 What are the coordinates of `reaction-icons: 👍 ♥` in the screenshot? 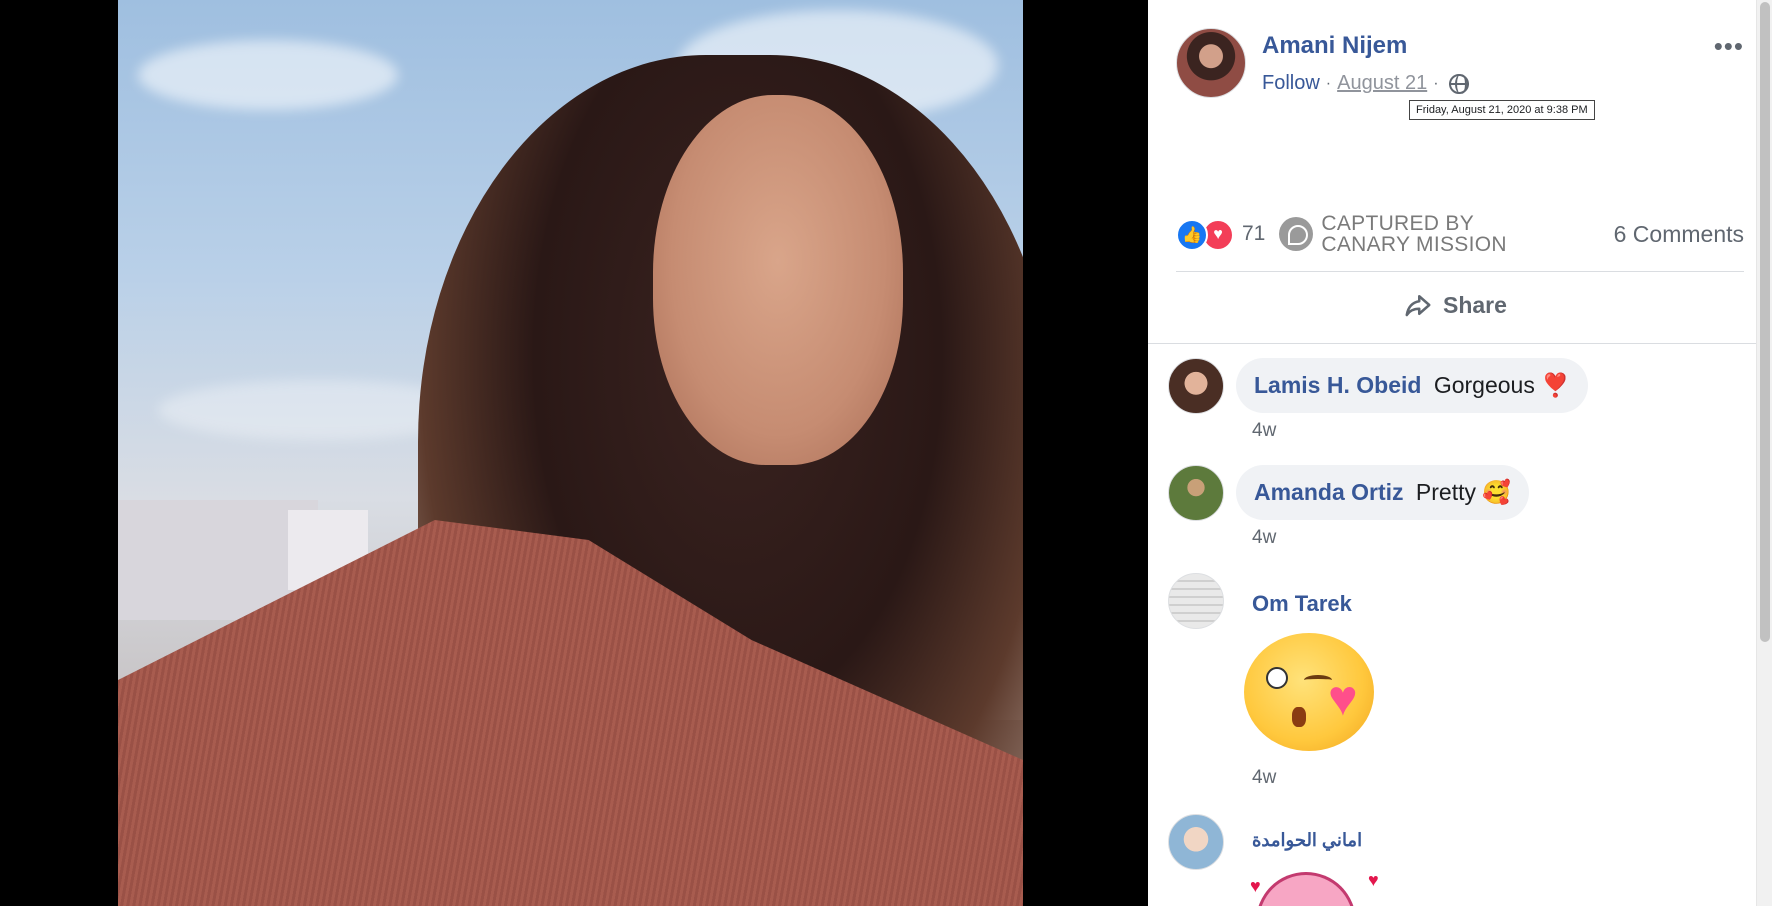 It's located at (1205, 234).